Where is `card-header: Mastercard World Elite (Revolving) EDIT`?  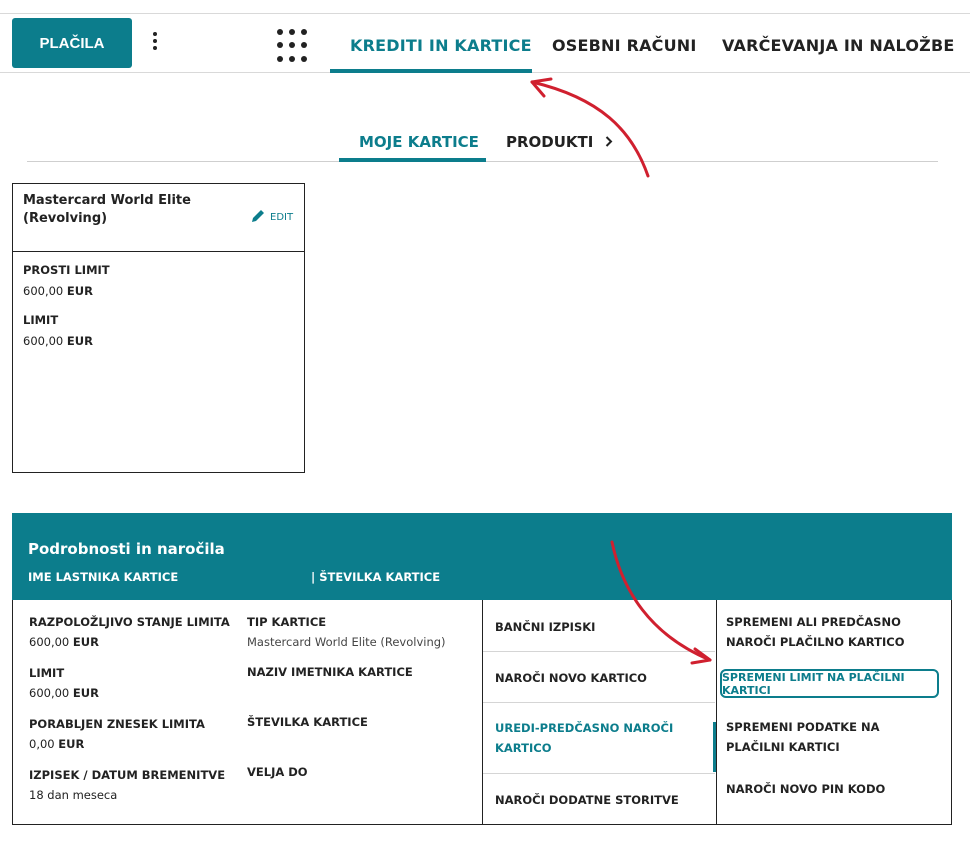
card-header: Mastercard World Elite (Revolving) EDIT is located at coordinates (158, 218).